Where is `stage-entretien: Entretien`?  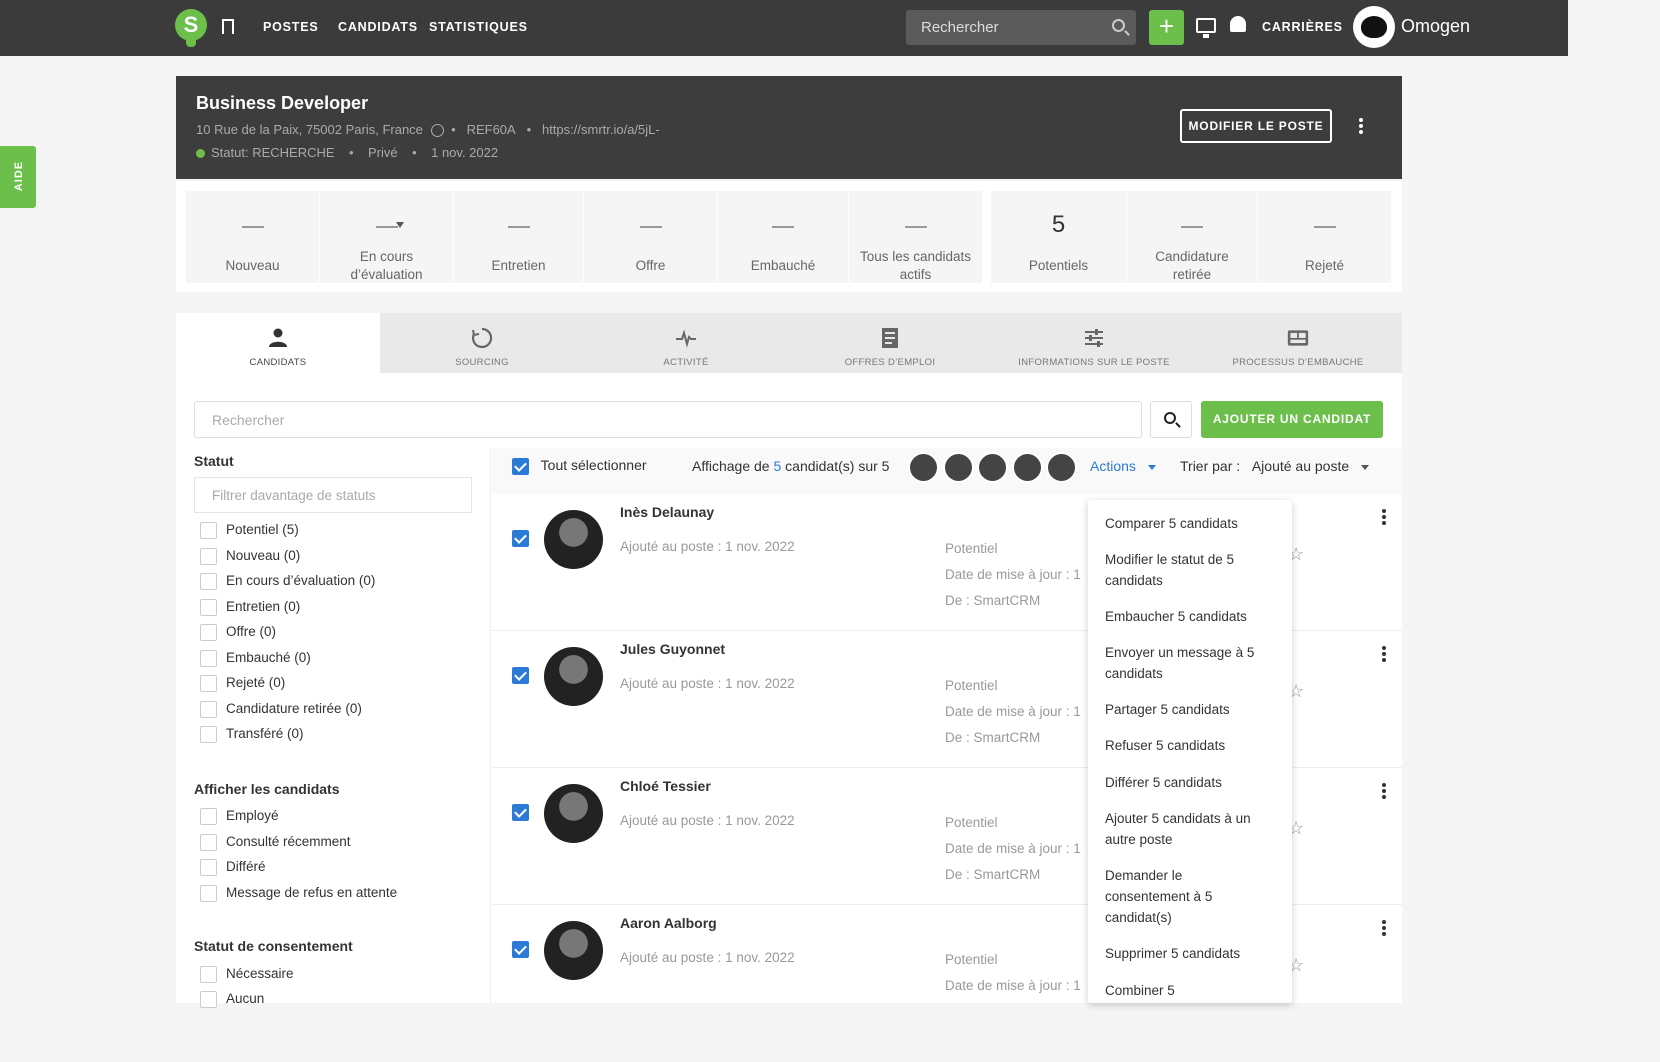
stage-entretien: Entretien is located at coordinates (518, 237).